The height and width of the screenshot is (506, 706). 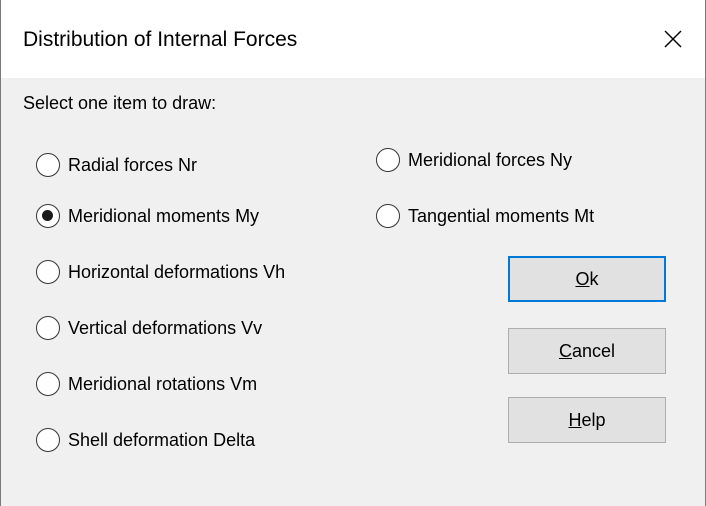 What do you see at coordinates (177, 271) in the screenshot?
I see `radio-label: Horizontal deformations Vh` at bounding box center [177, 271].